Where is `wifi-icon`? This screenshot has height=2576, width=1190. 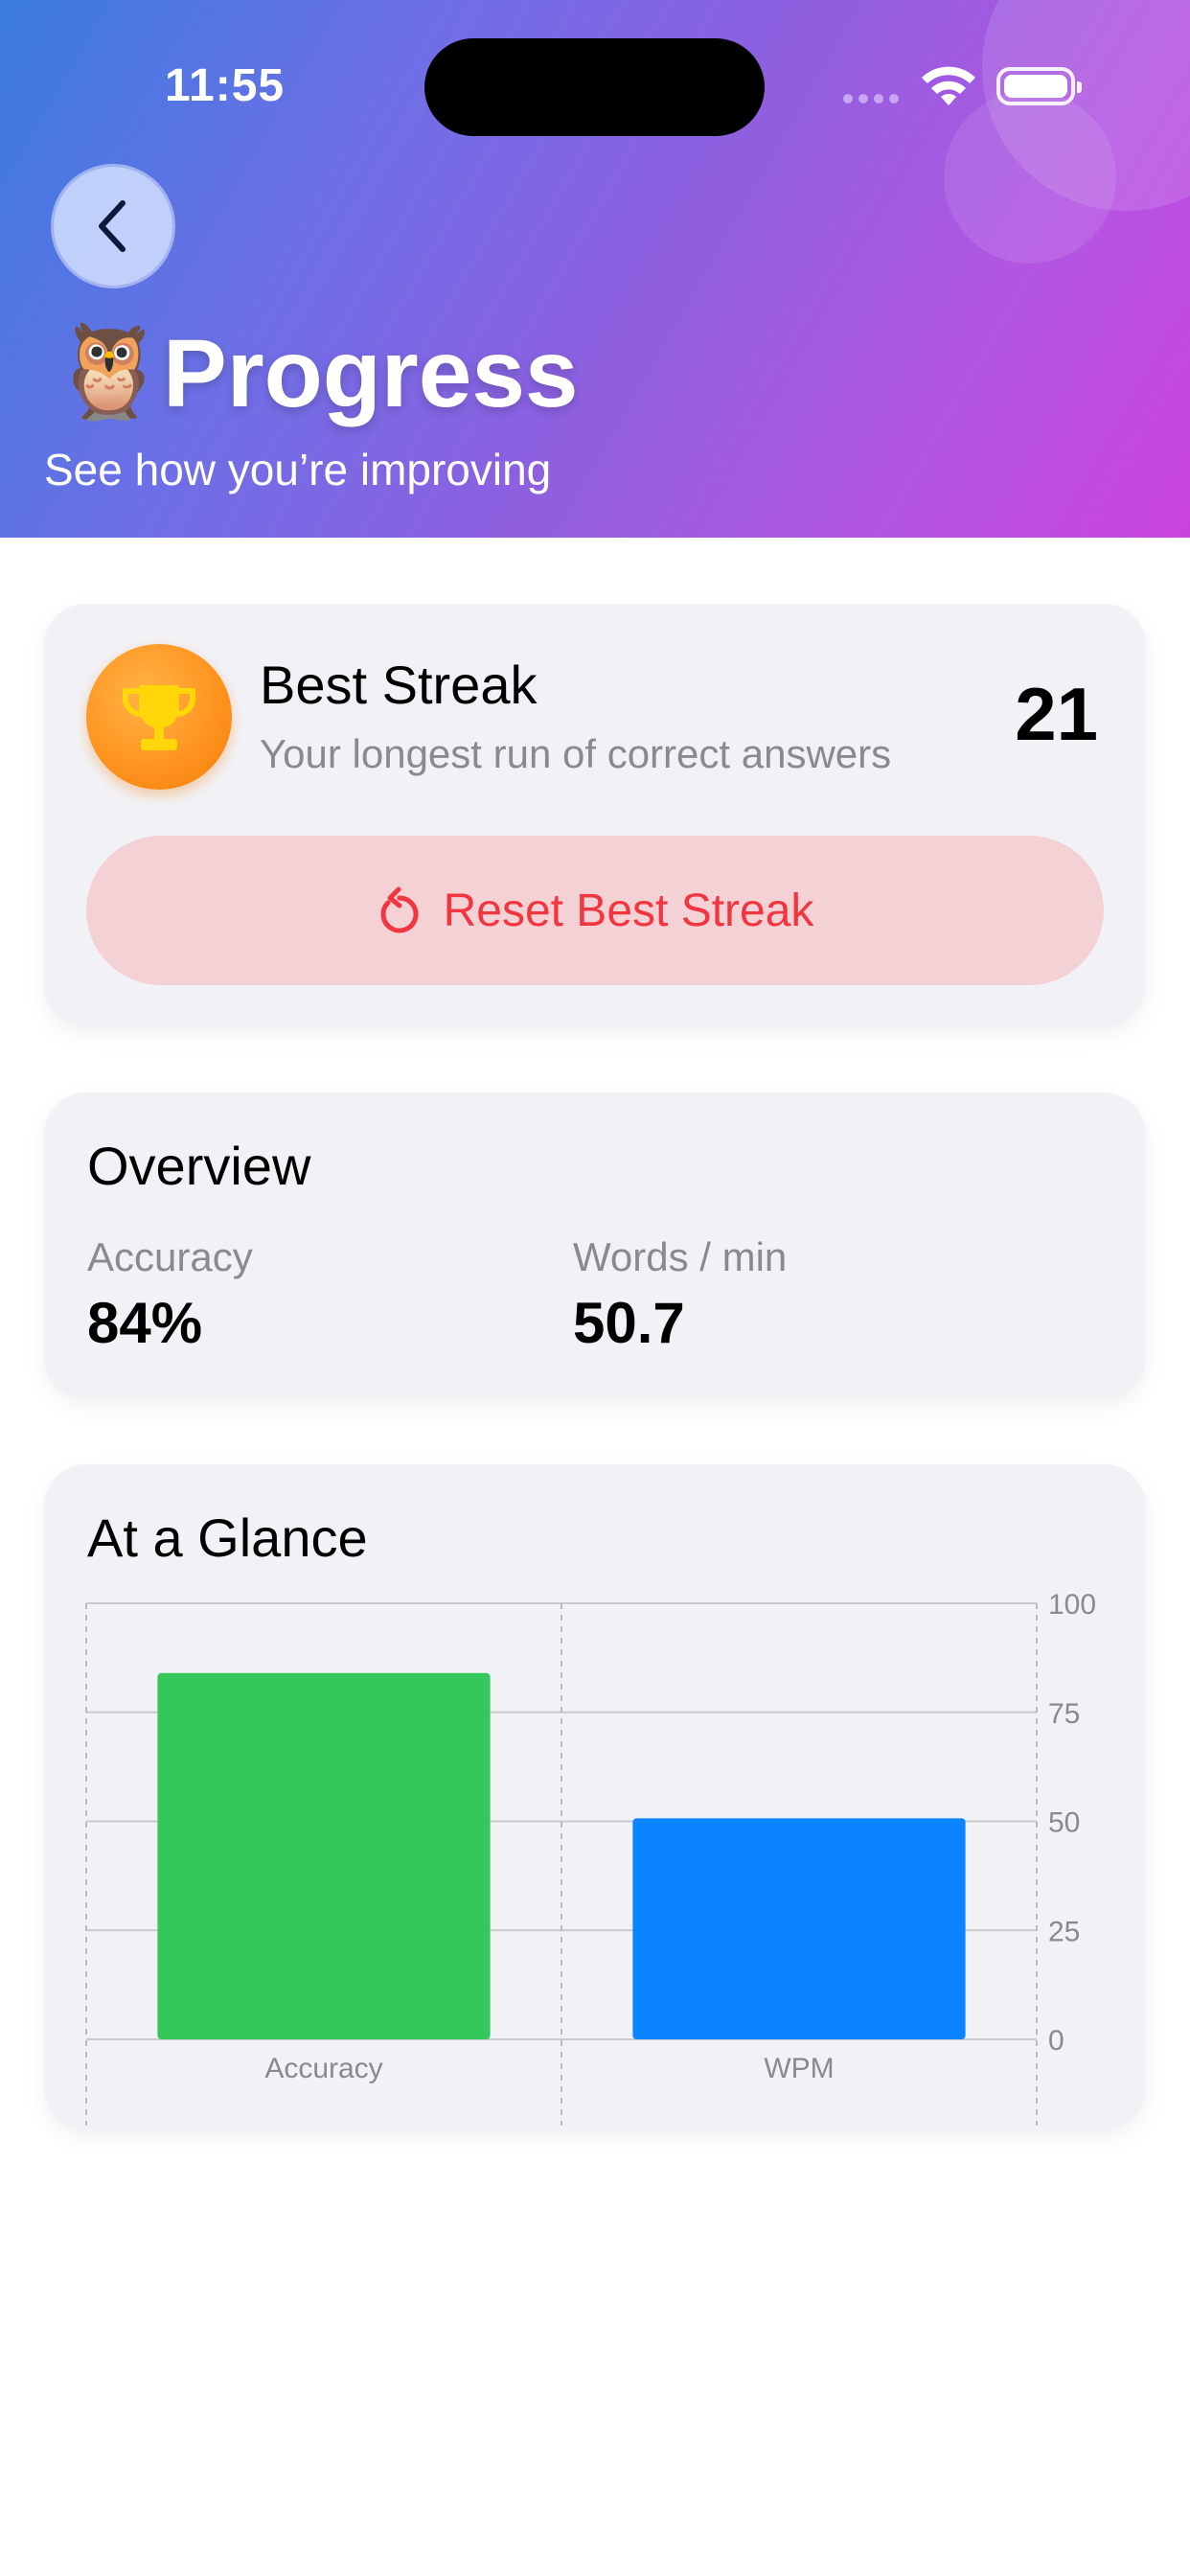
wifi-icon is located at coordinates (949, 85).